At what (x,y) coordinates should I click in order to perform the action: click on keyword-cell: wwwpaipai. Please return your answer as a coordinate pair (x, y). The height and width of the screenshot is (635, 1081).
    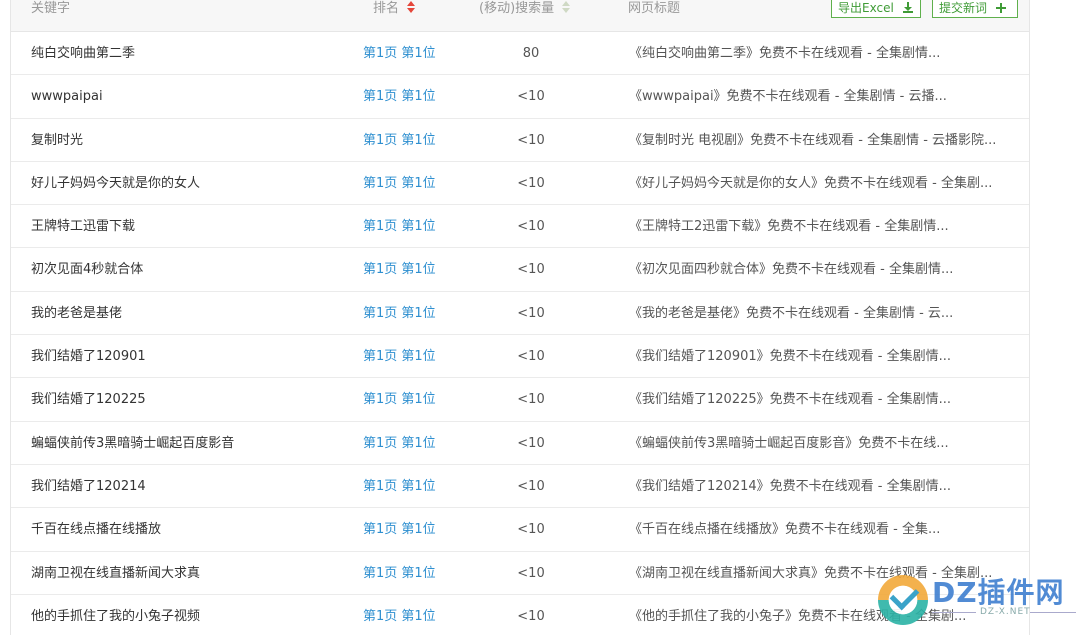
    Looking at the image, I should click on (191, 96).